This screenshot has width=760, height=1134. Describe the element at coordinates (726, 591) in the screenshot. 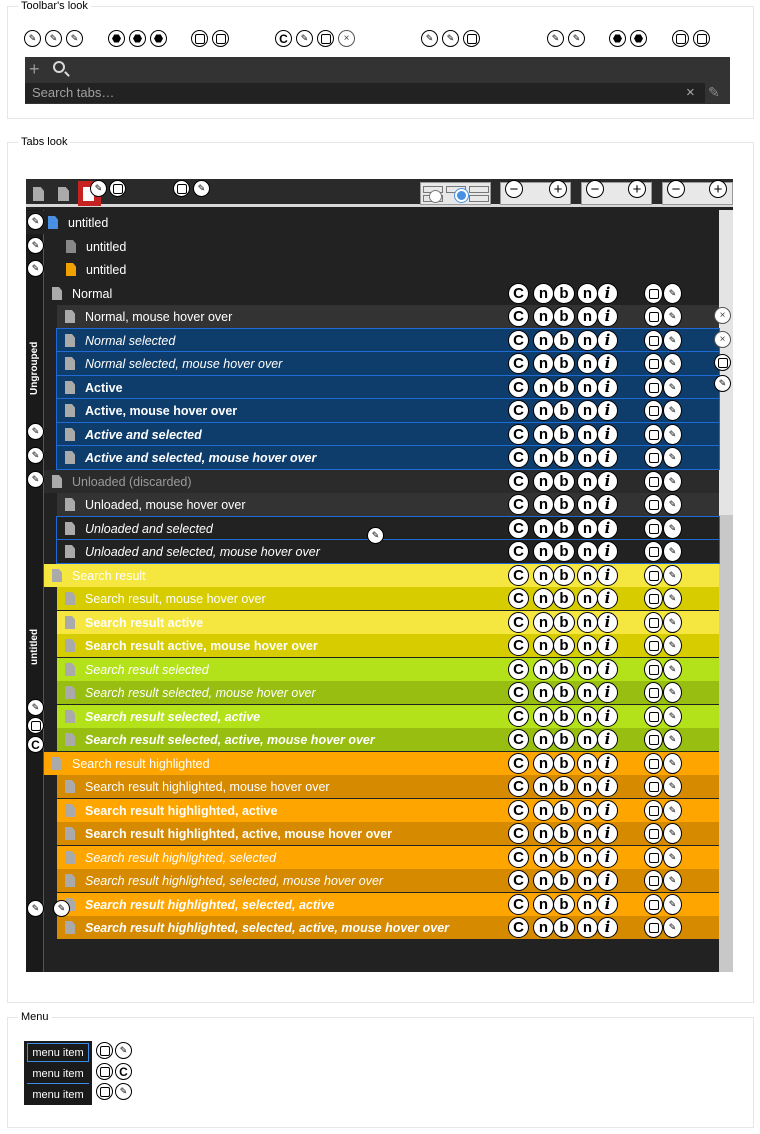

I see `scrollbar` at that location.